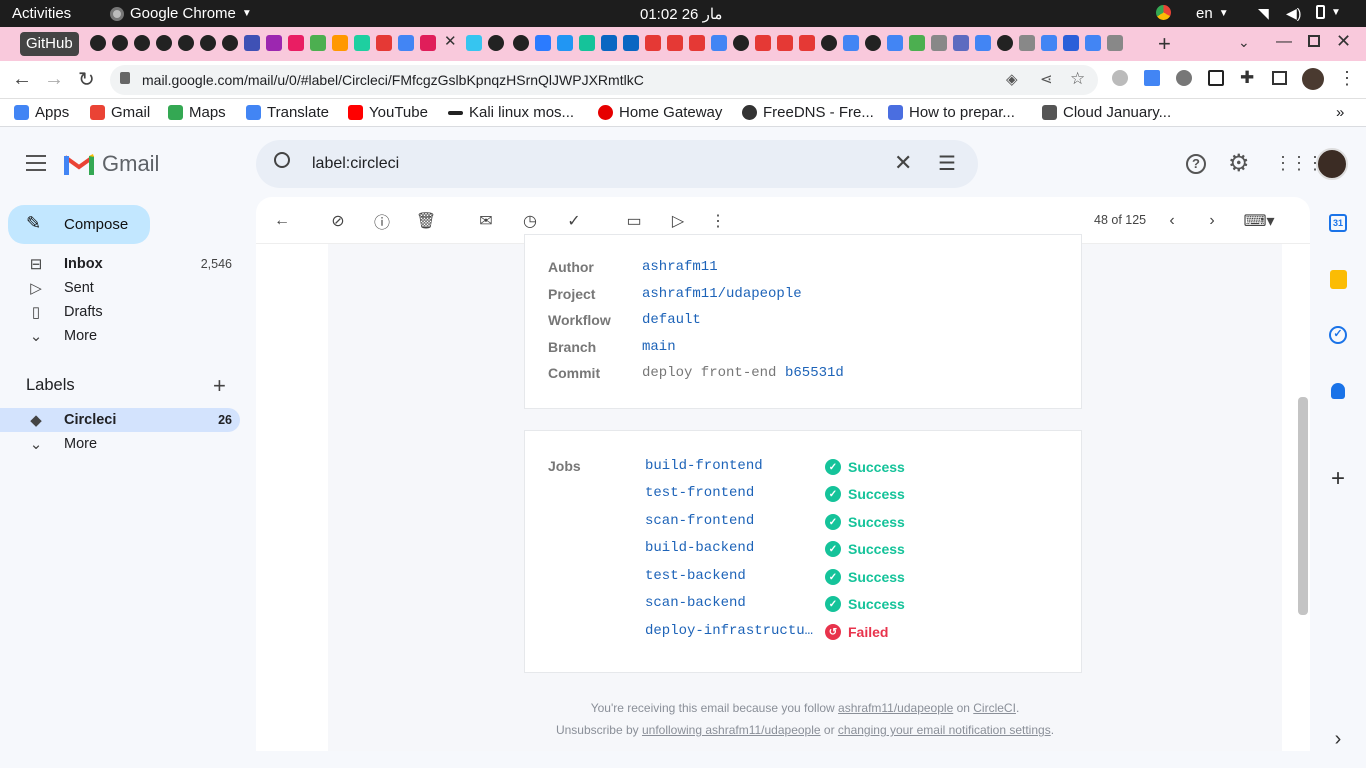 Image resolution: width=1366 pixels, height=768 pixels. I want to click on delete-icon: 🗑, so click(426, 221).